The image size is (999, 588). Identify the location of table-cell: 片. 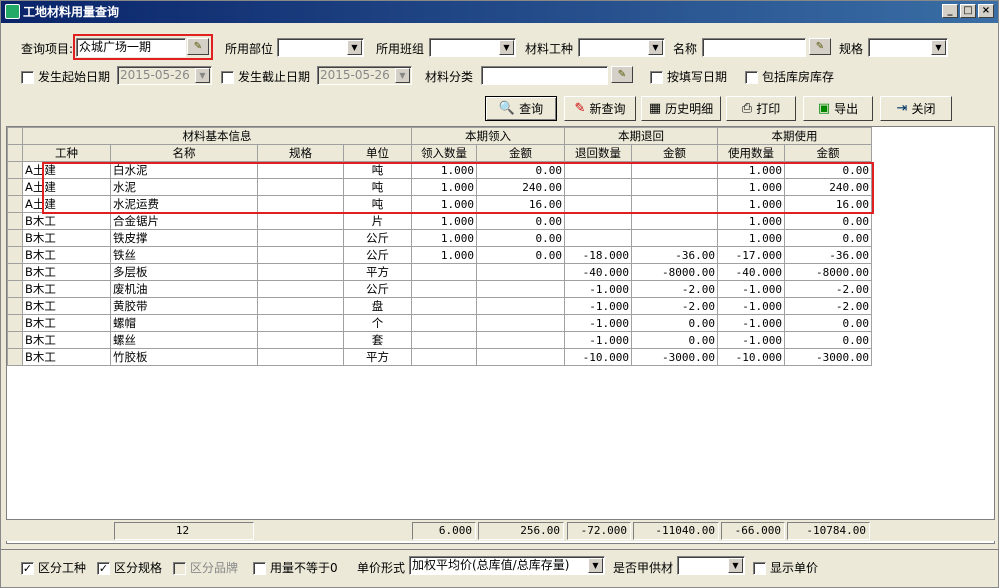
(377, 221).